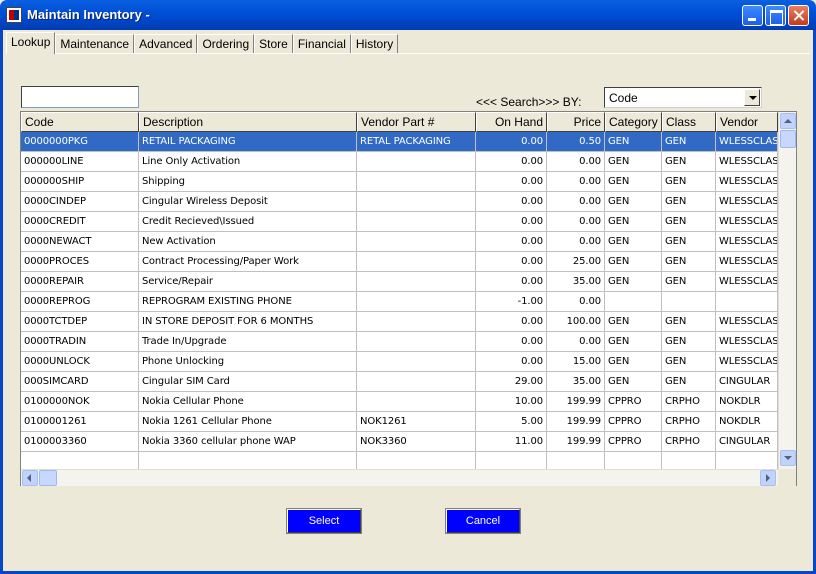 The height and width of the screenshot is (574, 816). Describe the element at coordinates (30, 478) in the screenshot. I see `scroll-left-icon` at that location.